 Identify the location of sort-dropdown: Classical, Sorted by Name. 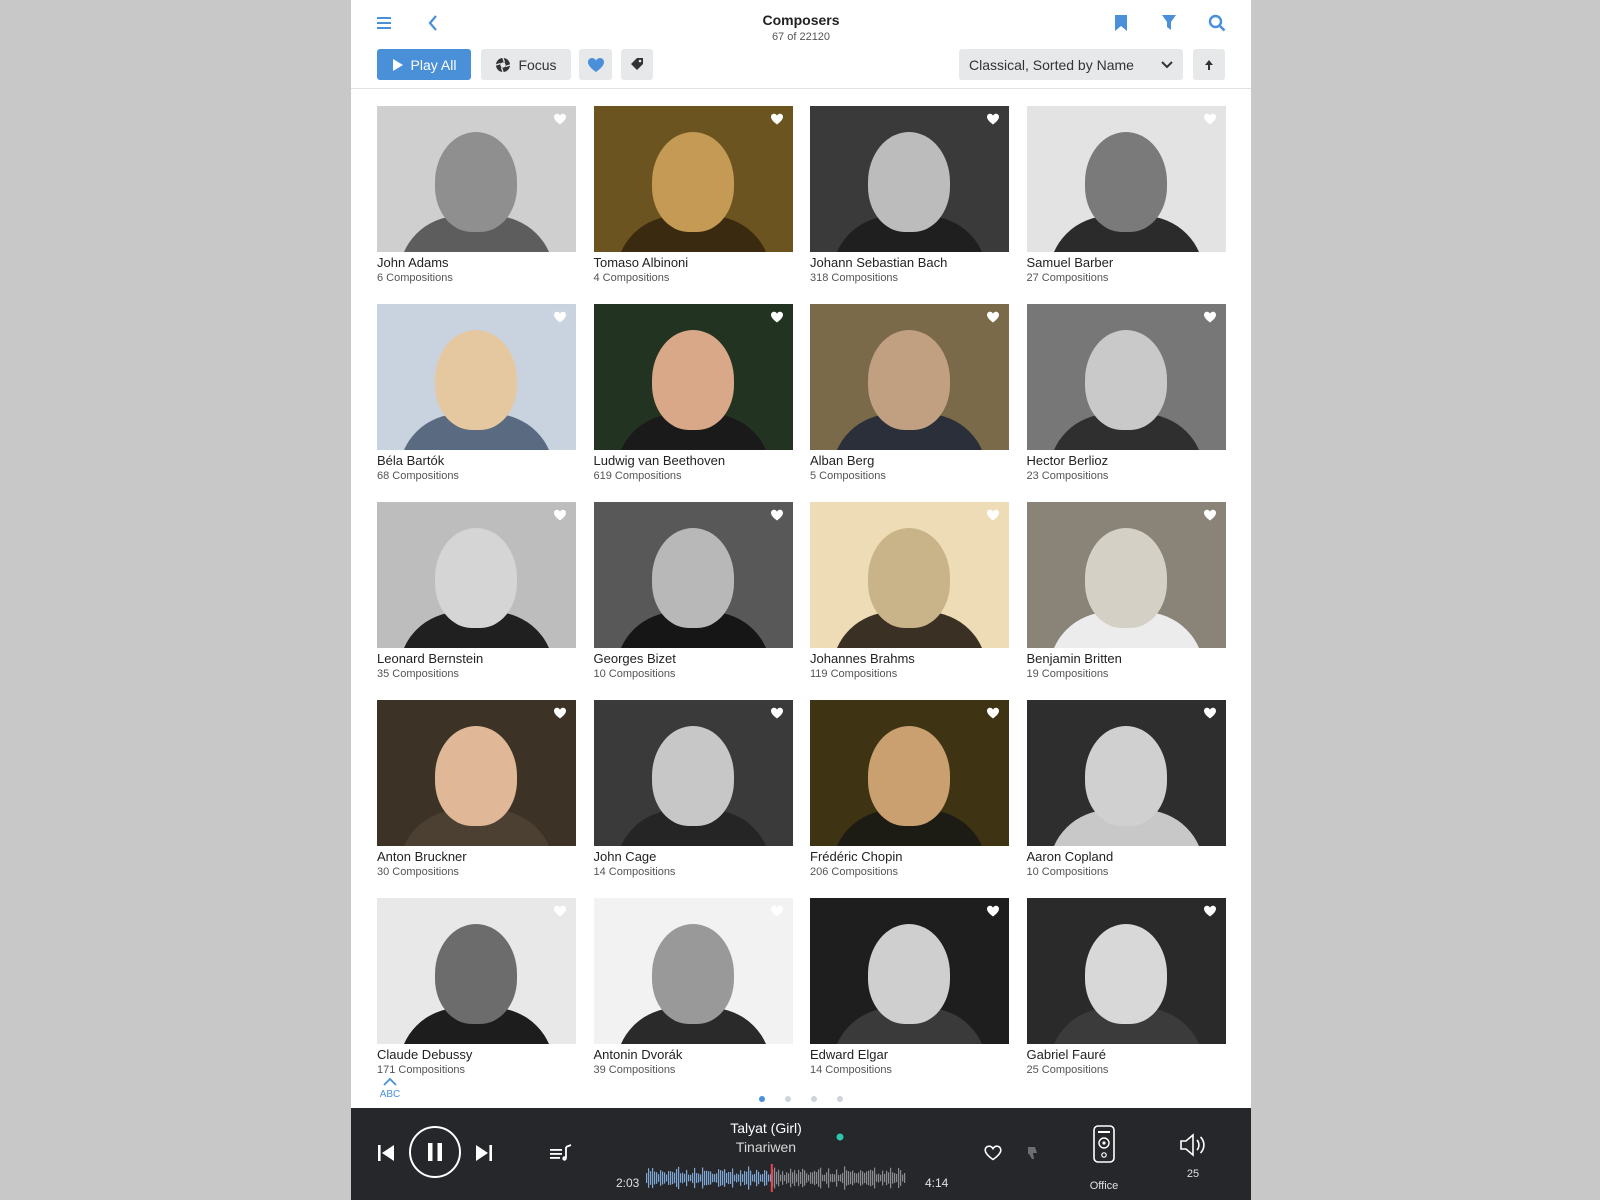
(1071, 64).